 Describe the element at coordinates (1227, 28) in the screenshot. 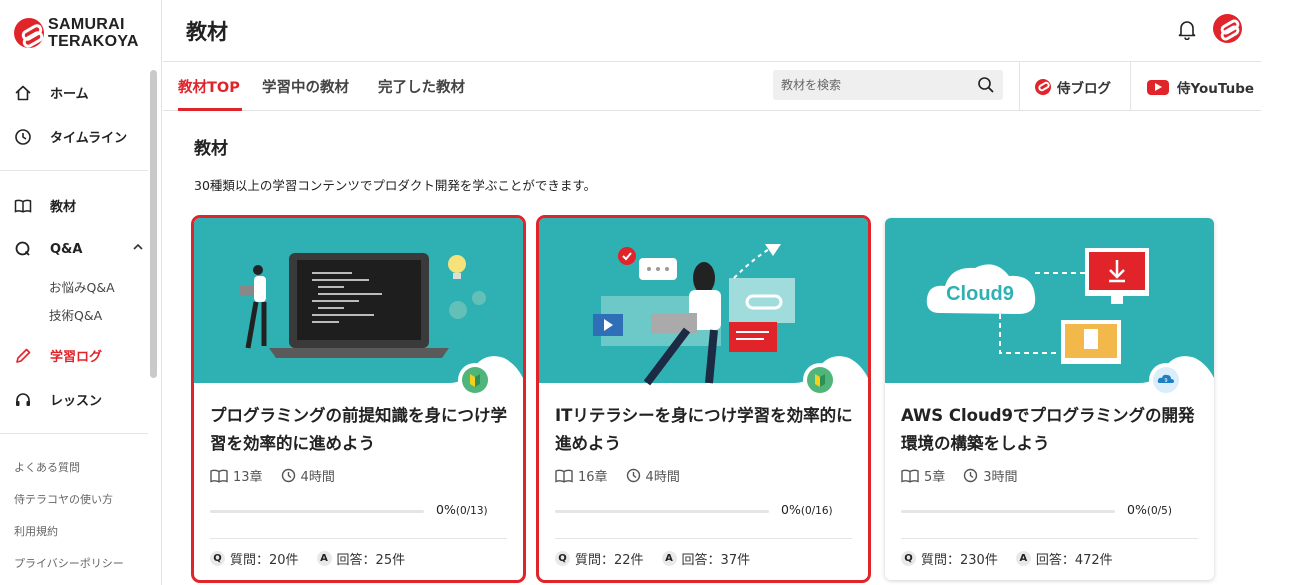

I see `avatar` at that location.